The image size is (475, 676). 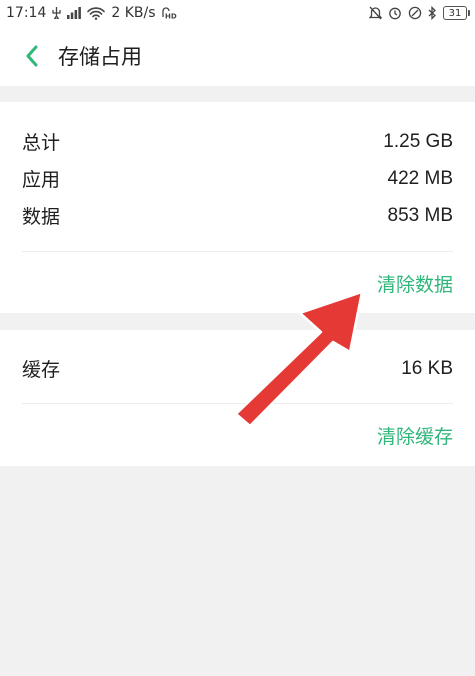 What do you see at coordinates (237, 215) in the screenshot?
I see `data-row: 数据 853 MB` at bounding box center [237, 215].